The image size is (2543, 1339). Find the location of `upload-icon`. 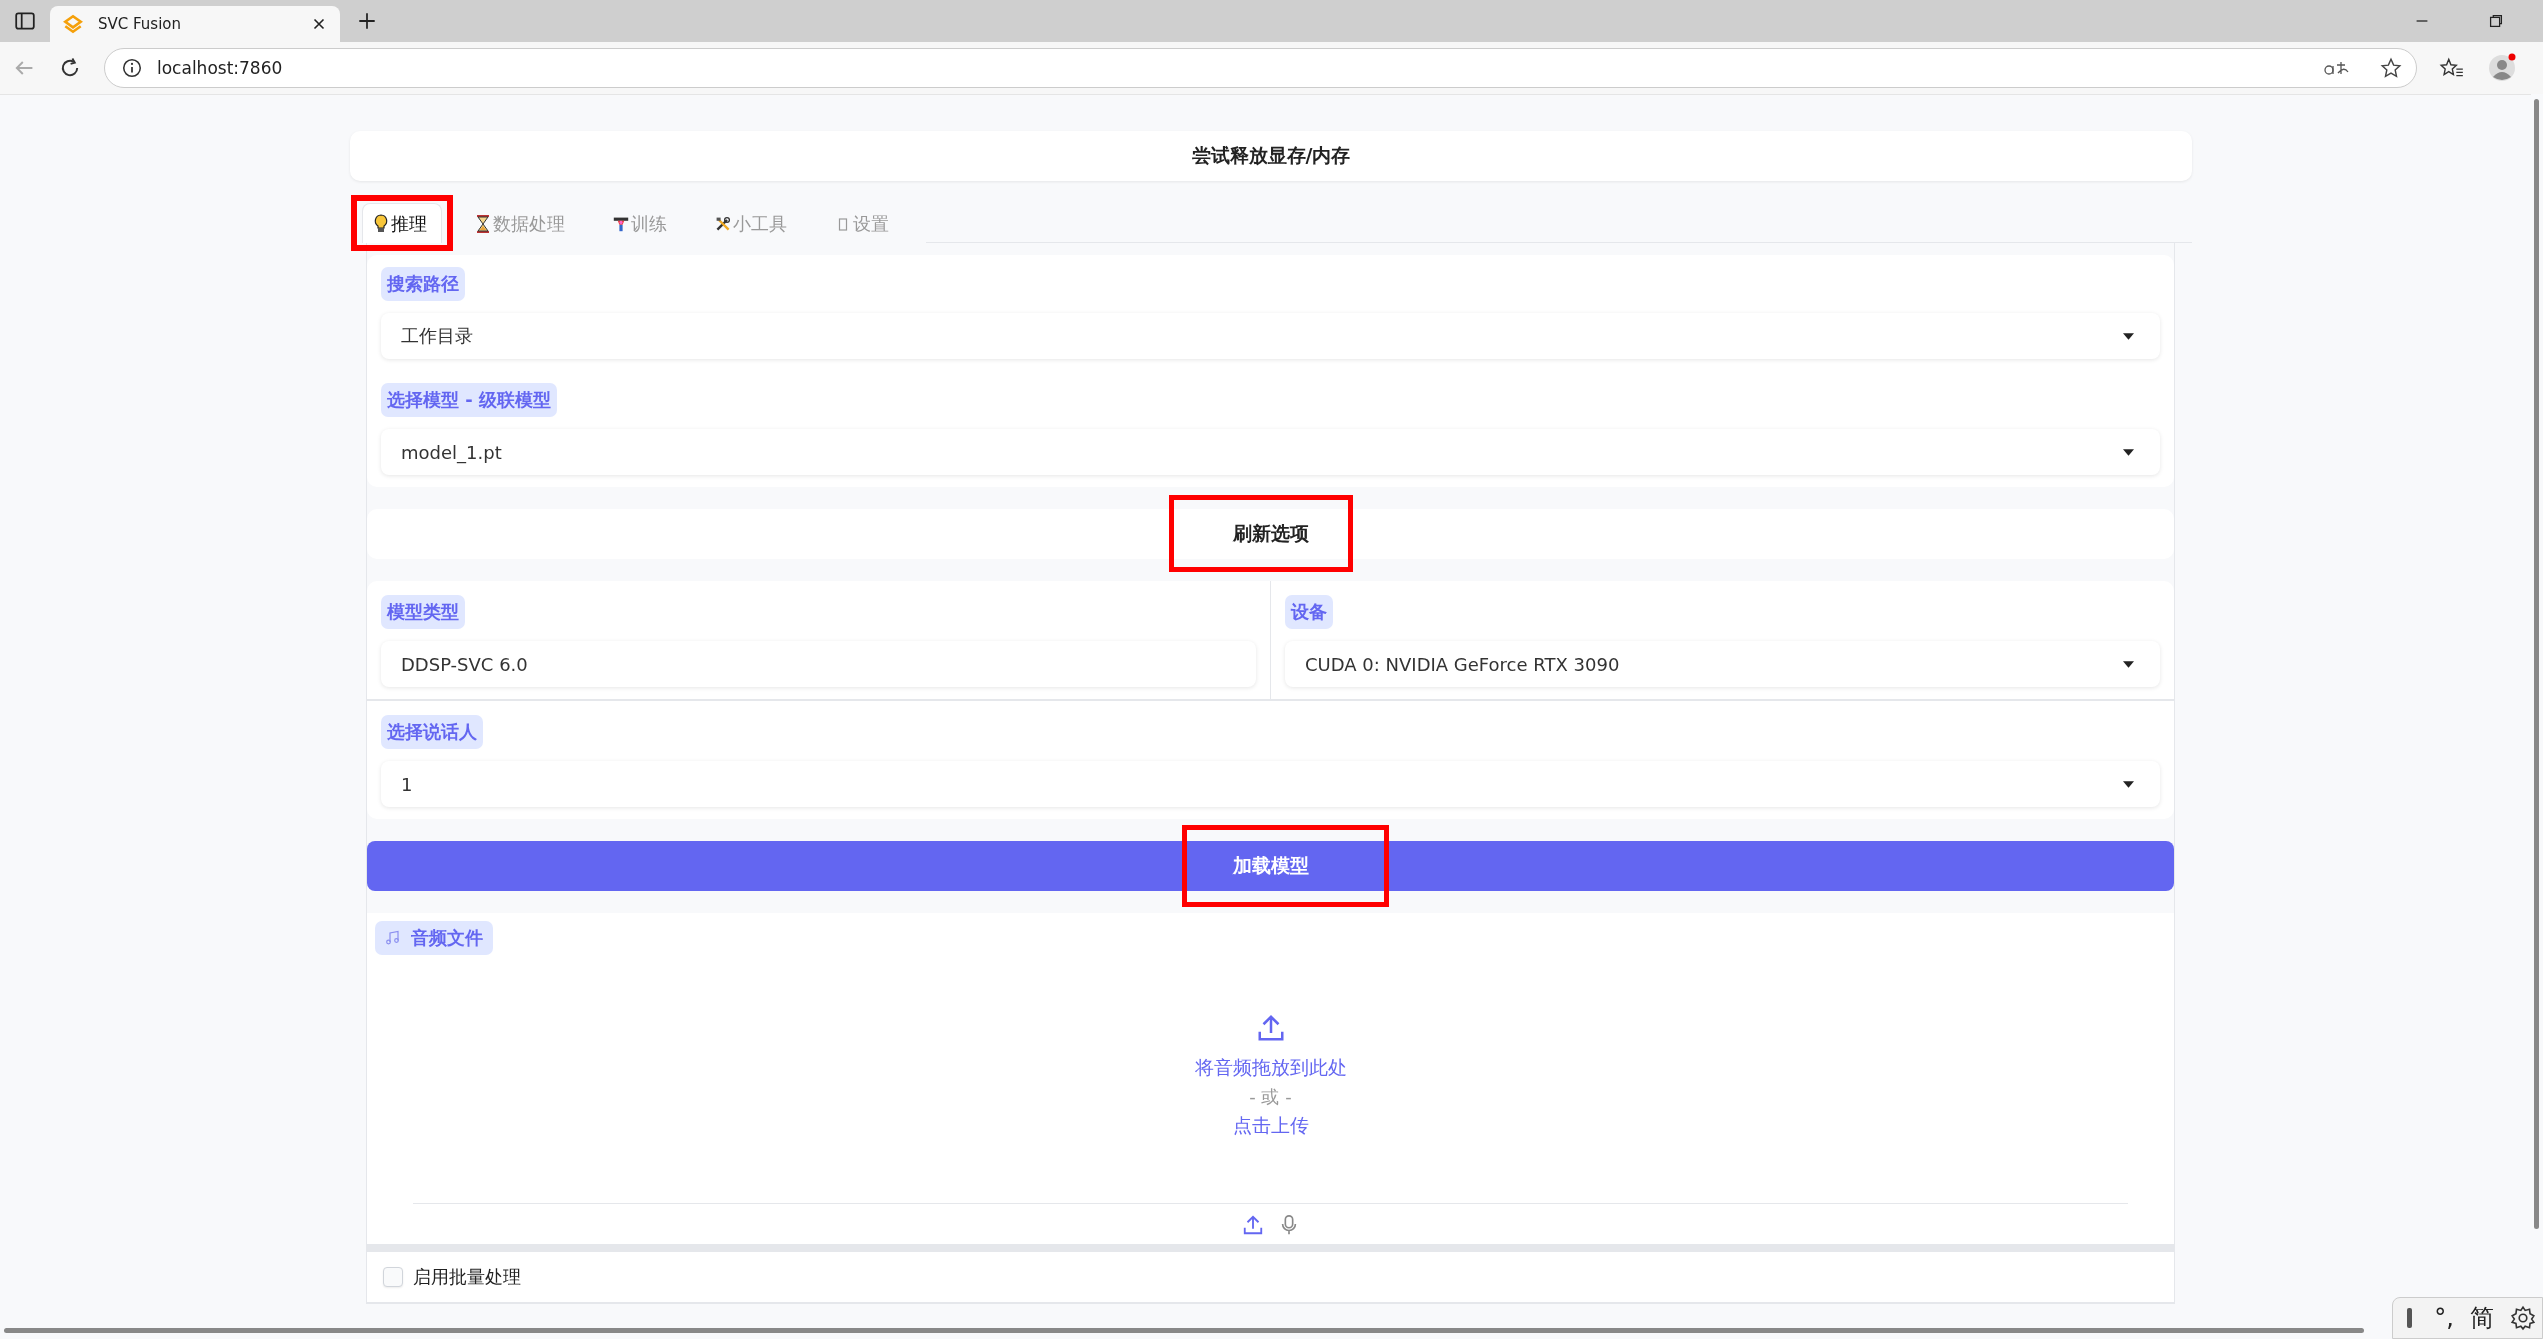

upload-icon is located at coordinates (1252, 1225).